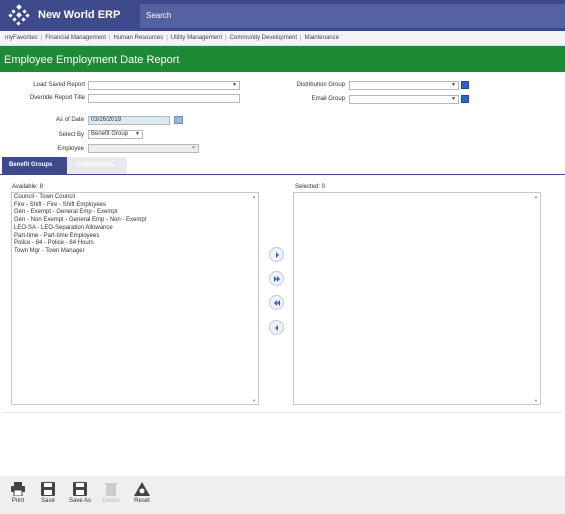  Describe the element at coordinates (142, 489) in the screenshot. I see `warning-triangle-icon` at that location.